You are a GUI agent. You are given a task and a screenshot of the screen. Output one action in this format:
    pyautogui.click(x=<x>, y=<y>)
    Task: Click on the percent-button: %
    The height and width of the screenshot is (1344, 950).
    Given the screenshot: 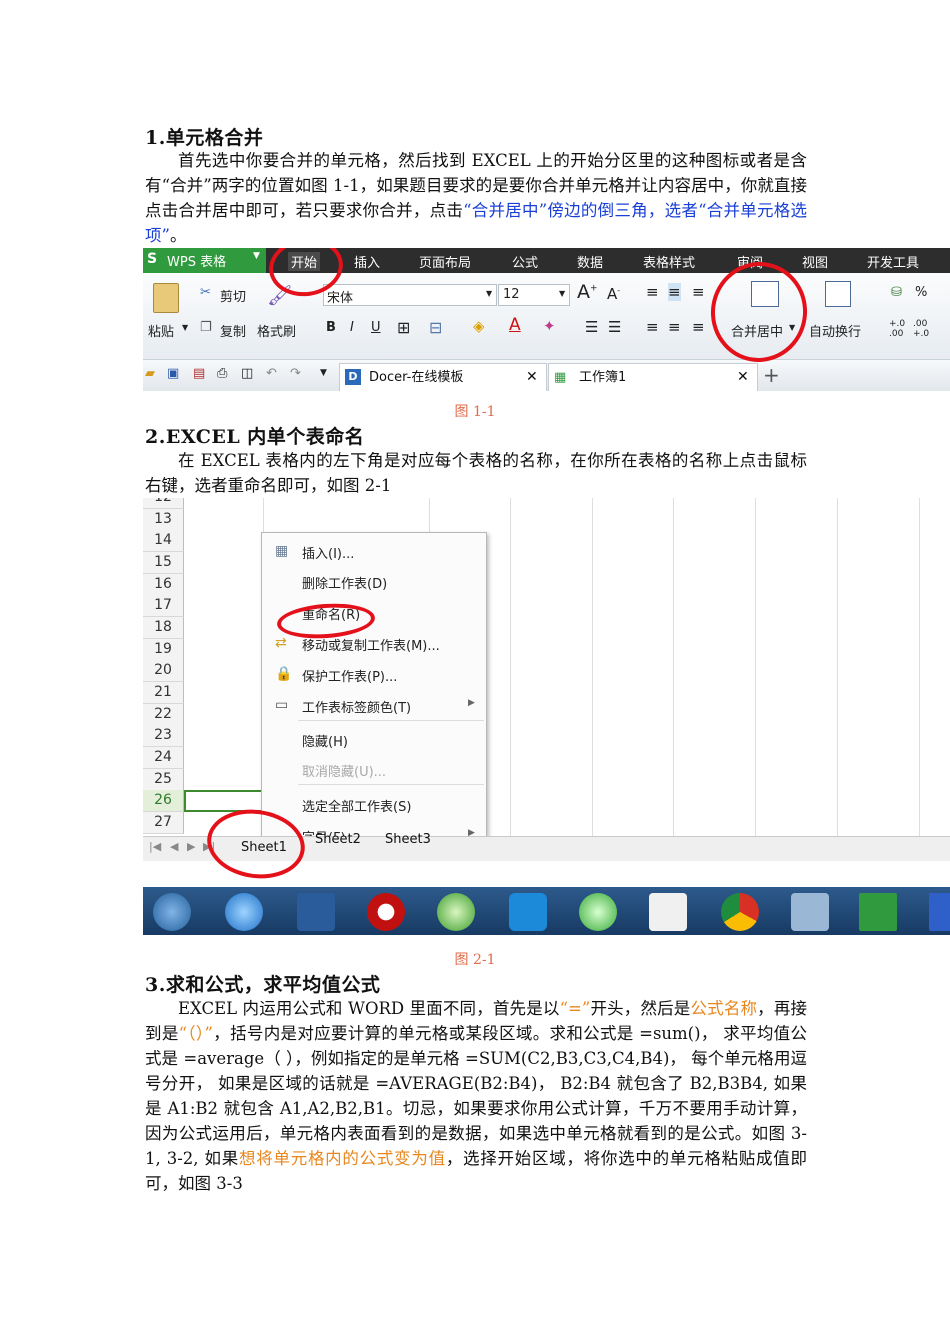 What is the action you would take?
    pyautogui.click(x=921, y=292)
    